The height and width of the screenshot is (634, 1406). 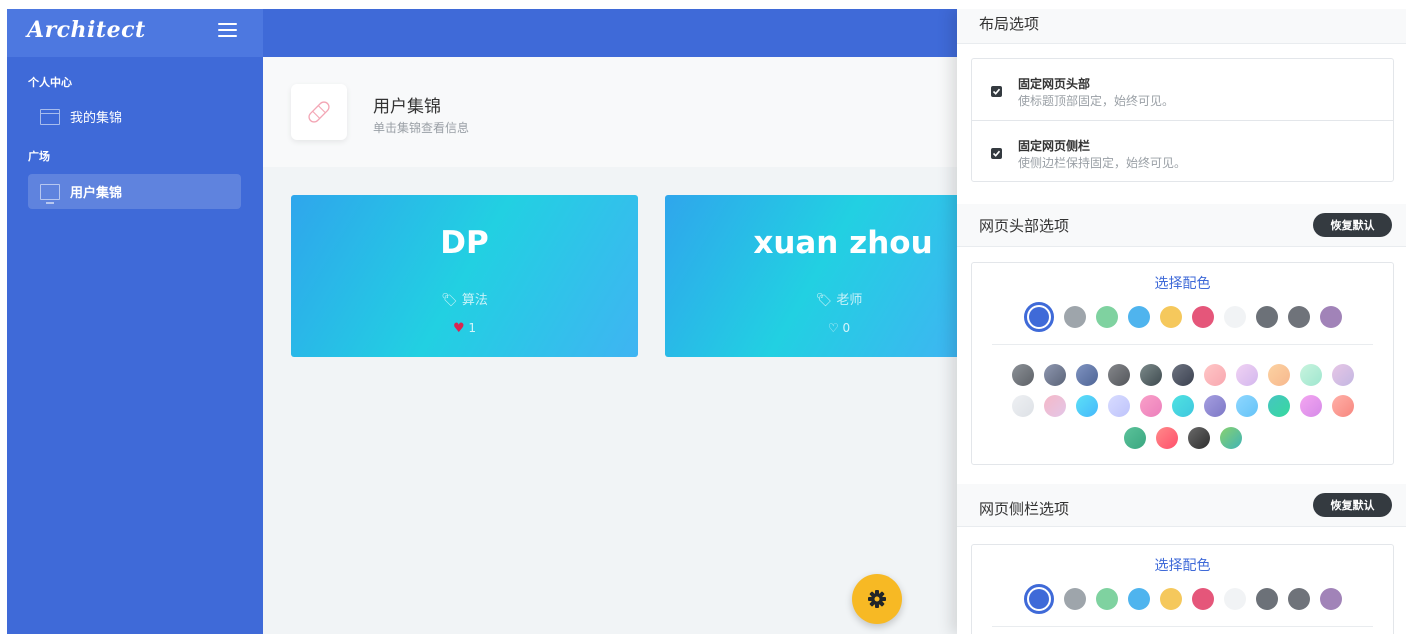 What do you see at coordinates (227, 31) in the screenshot?
I see `menu-toggle-icon` at bounding box center [227, 31].